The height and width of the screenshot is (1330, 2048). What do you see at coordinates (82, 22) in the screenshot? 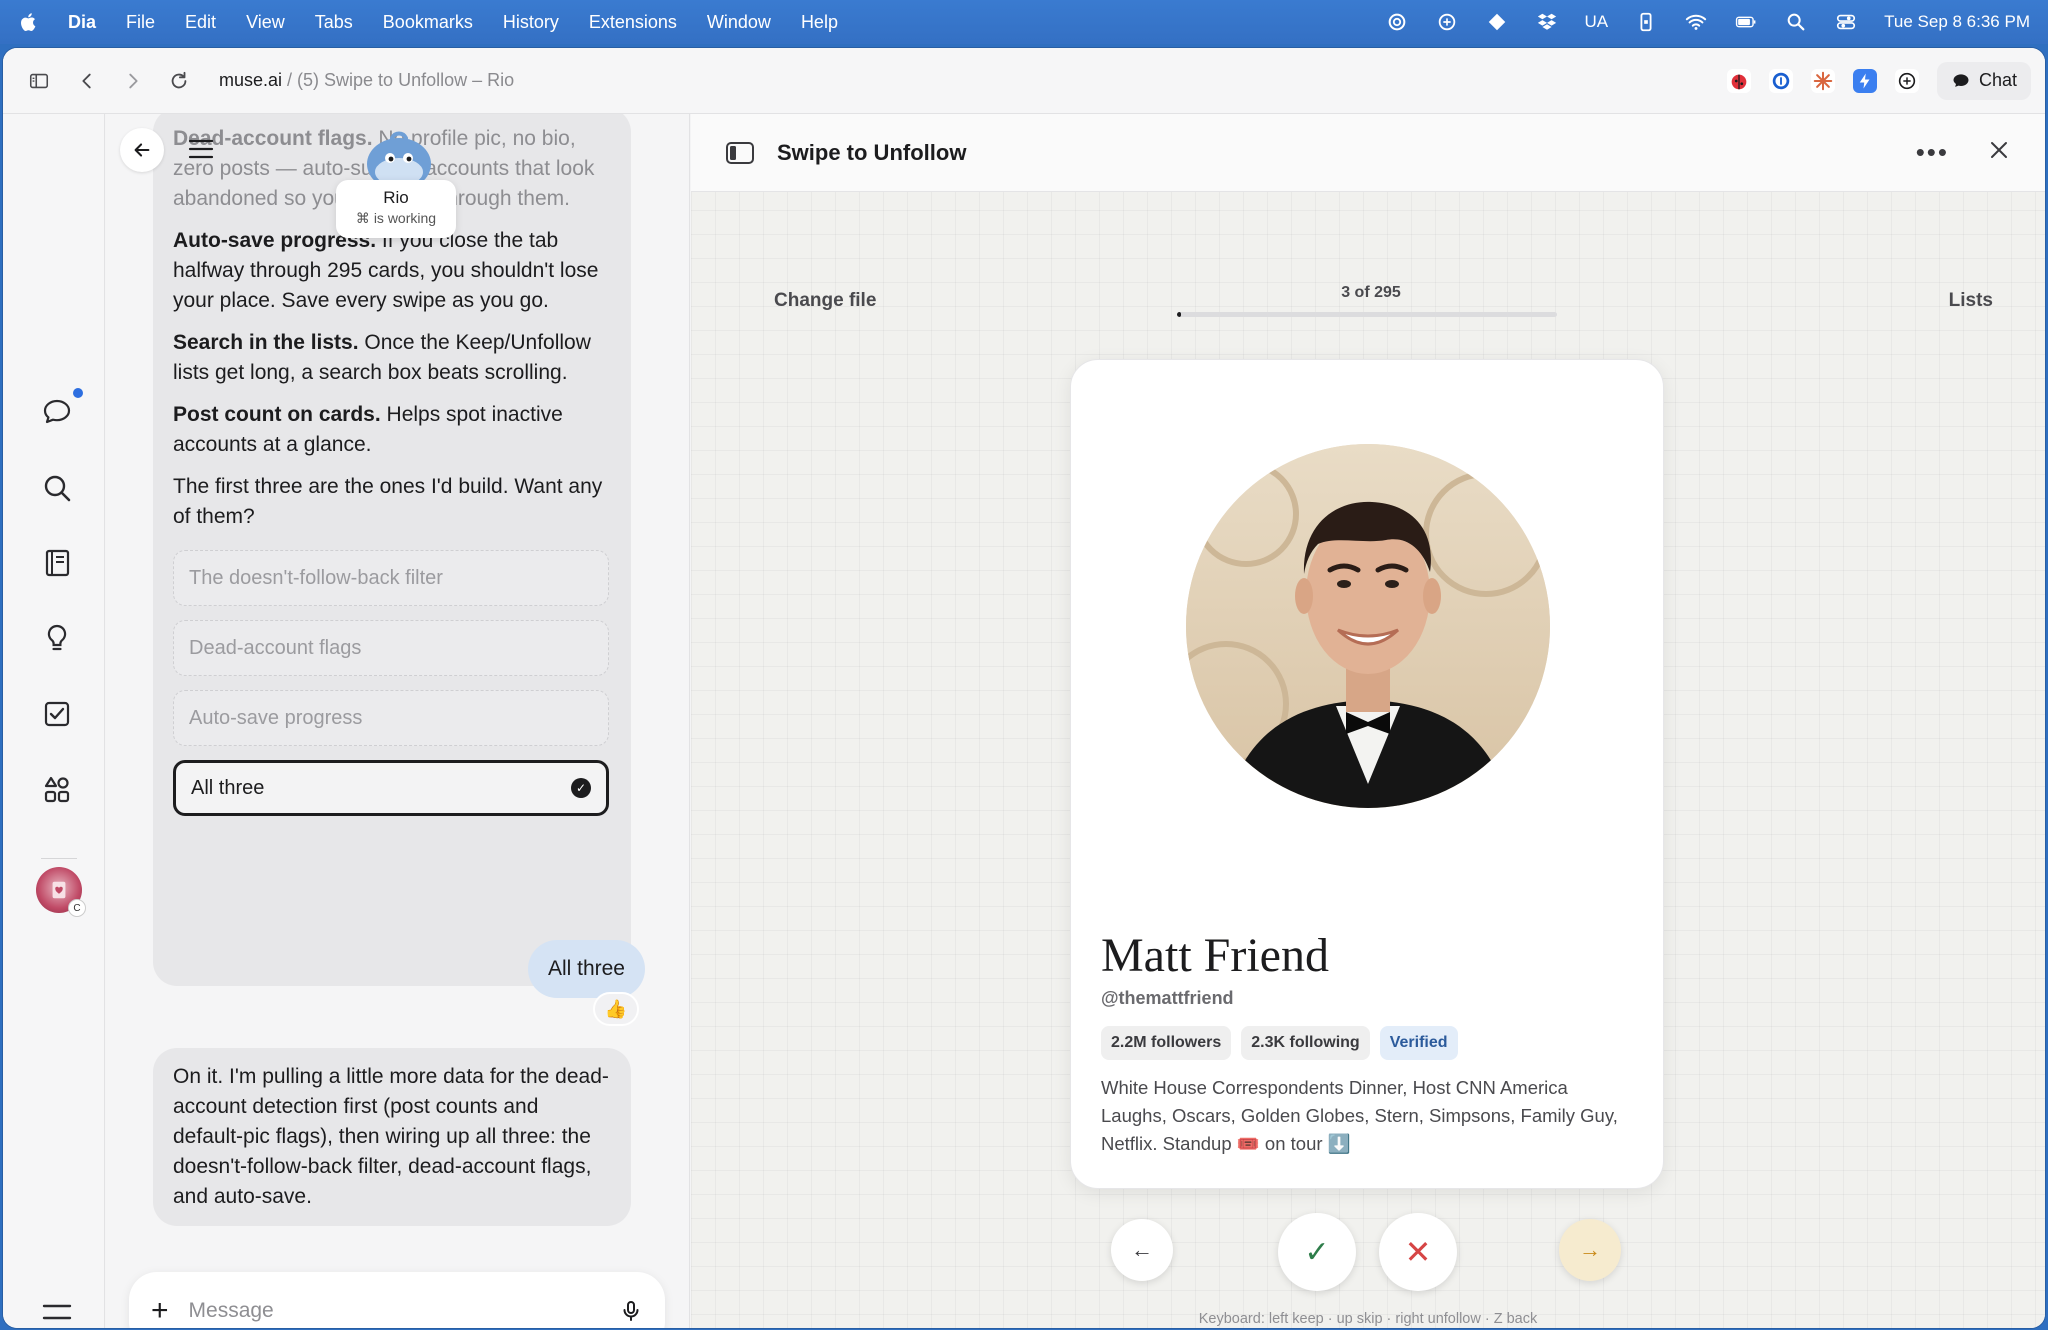
I see `menu-app-name: Dia` at bounding box center [82, 22].